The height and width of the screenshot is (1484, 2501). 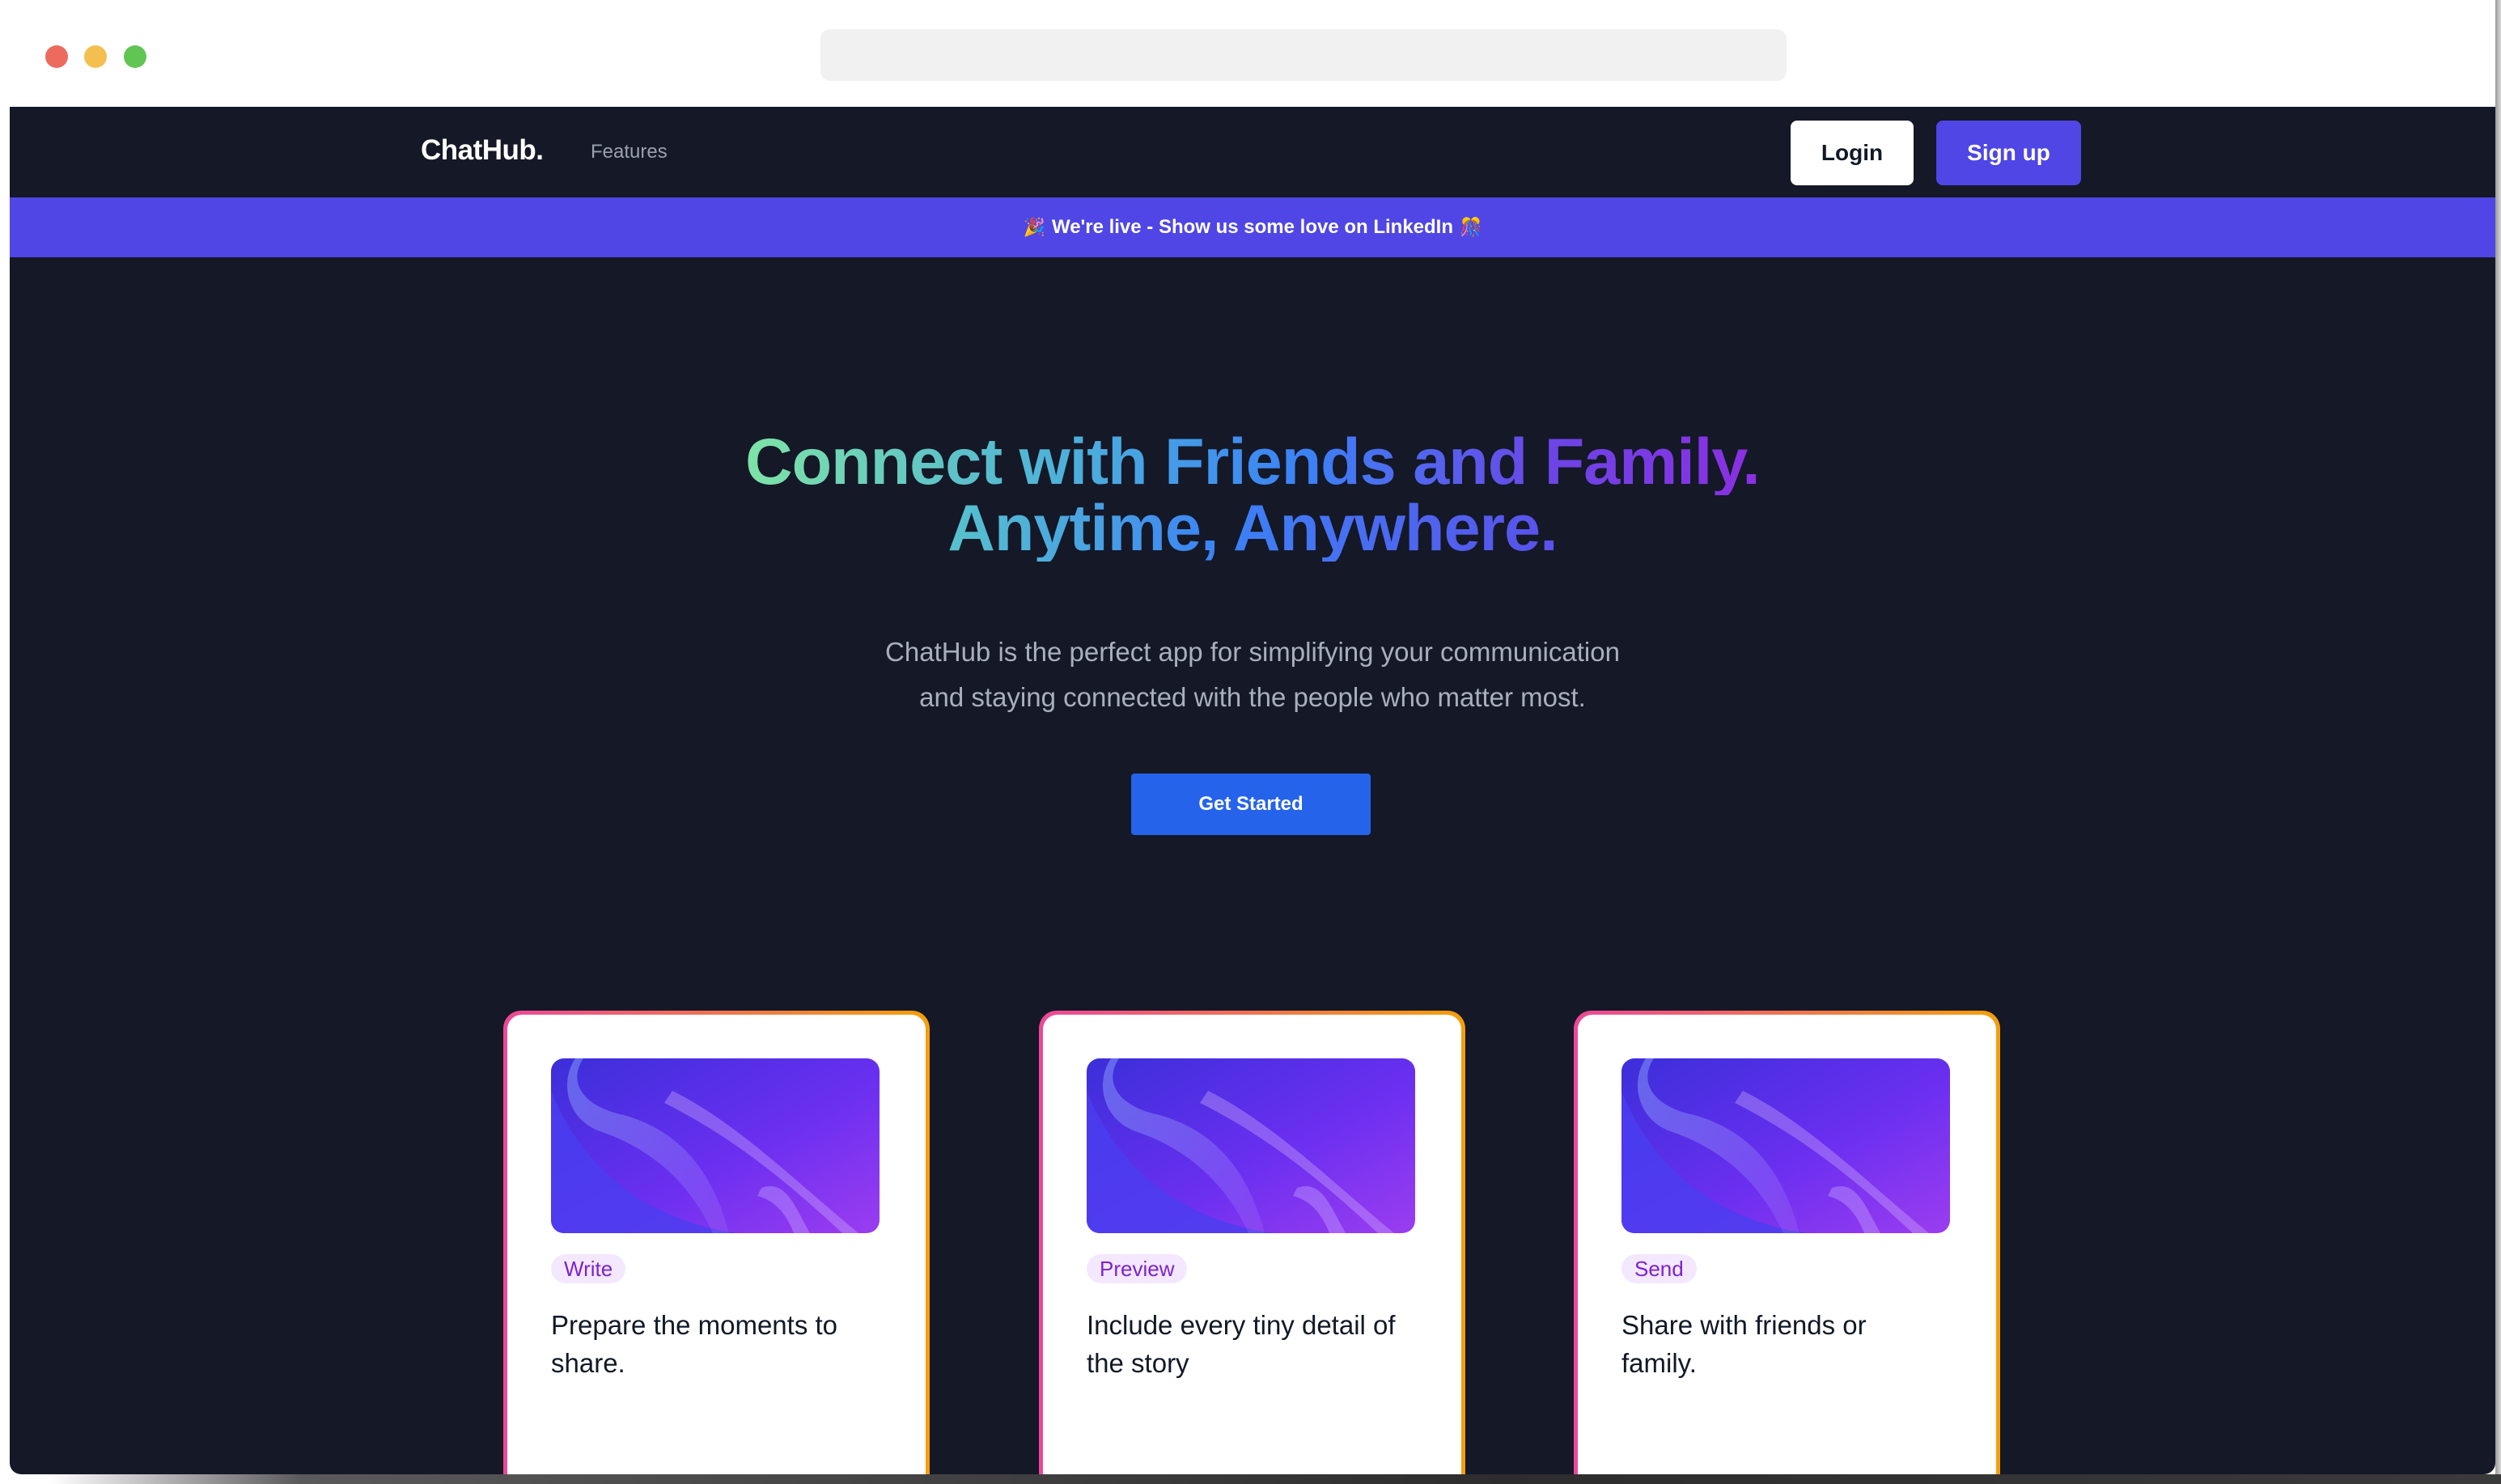 I want to click on get-started-button: Get Started, so click(x=1251, y=805).